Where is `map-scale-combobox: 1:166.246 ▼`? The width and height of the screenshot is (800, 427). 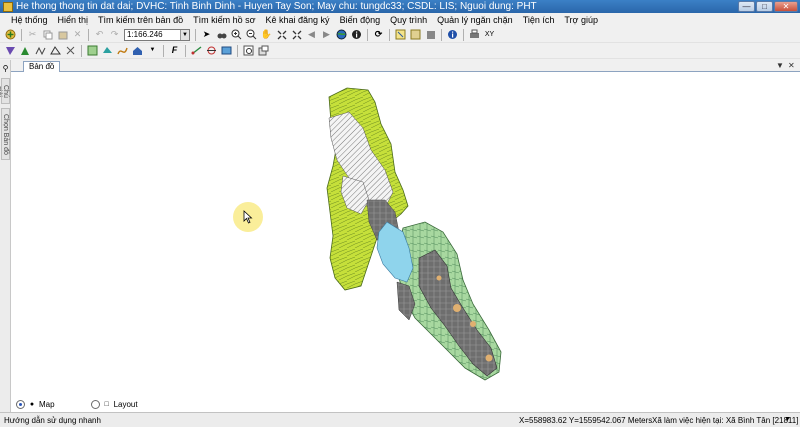 map-scale-combobox: 1:166.246 ▼ is located at coordinates (157, 34).